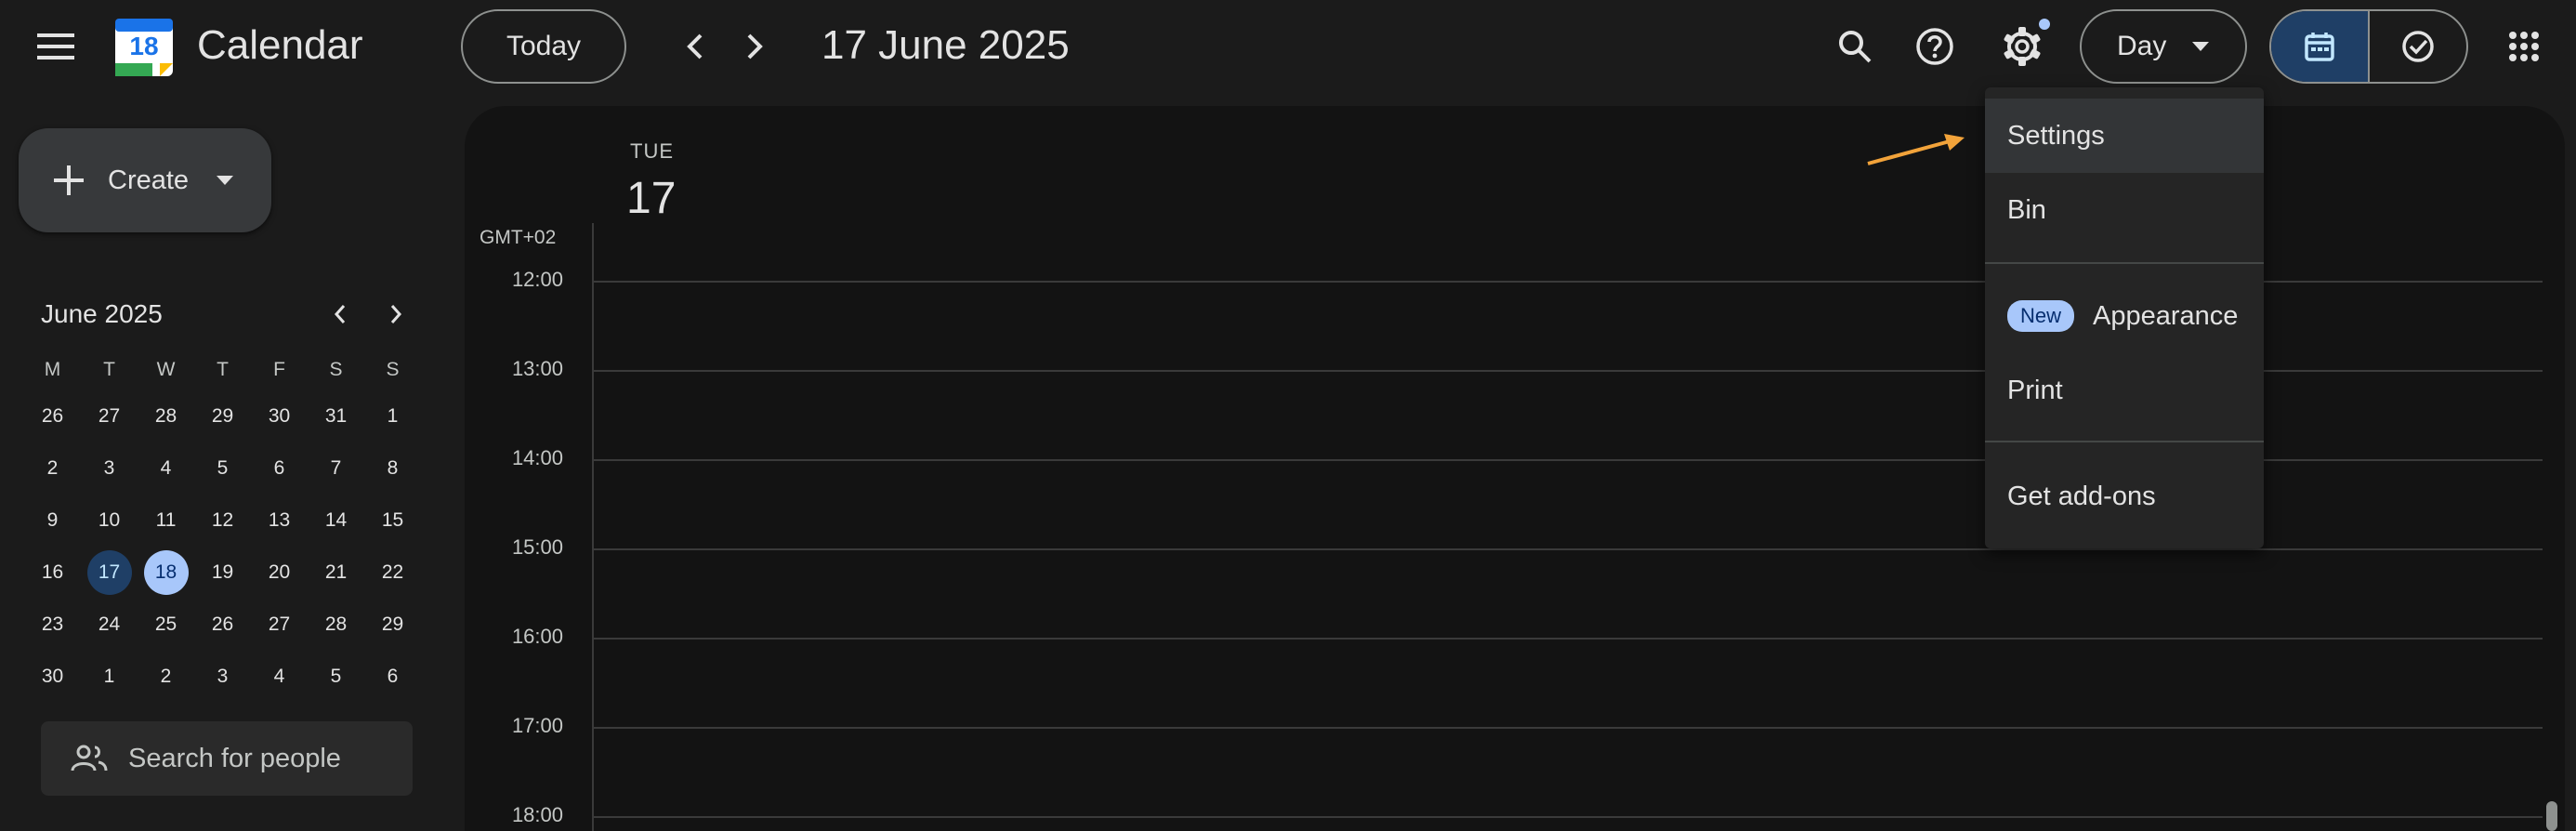  I want to click on view-switcher-button: Day, so click(2163, 46).